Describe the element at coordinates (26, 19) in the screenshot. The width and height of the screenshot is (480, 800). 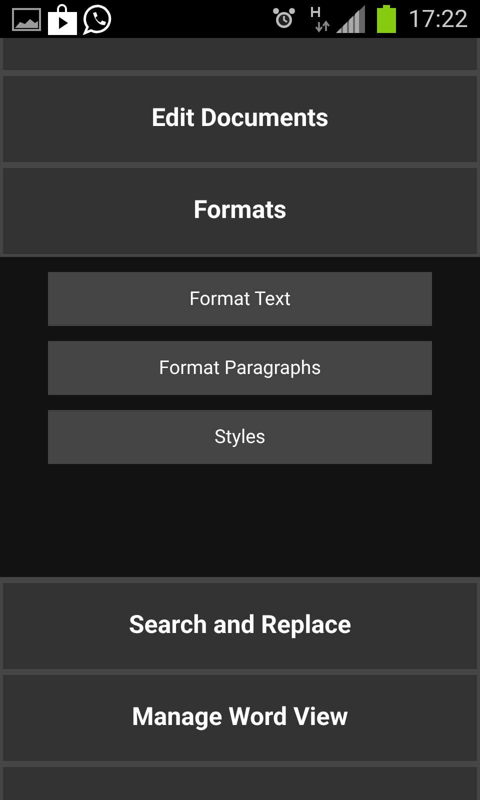
I see `picture-icon` at that location.